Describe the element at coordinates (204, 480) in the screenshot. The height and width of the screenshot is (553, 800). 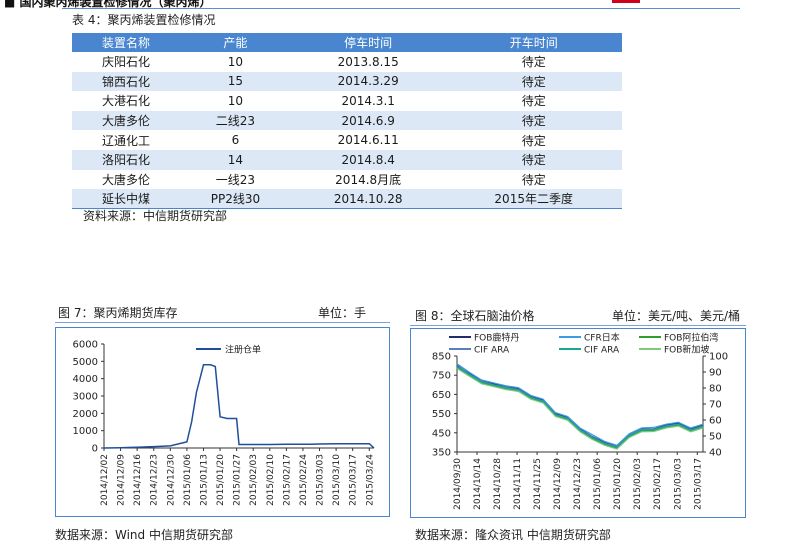
I see `x-tick-label: 2015/01/13` at that location.